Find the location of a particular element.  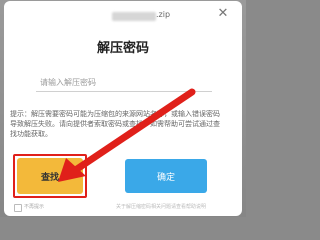

dont-show-again-label: 不再提示 is located at coordinates (34, 207).